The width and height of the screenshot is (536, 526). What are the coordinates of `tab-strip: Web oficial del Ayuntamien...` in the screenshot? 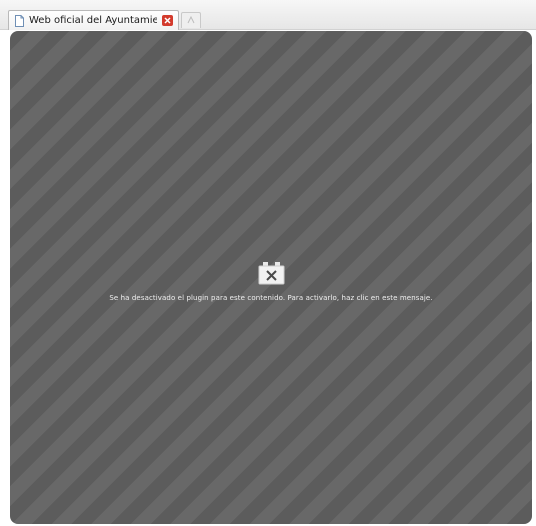 It's located at (268, 15).